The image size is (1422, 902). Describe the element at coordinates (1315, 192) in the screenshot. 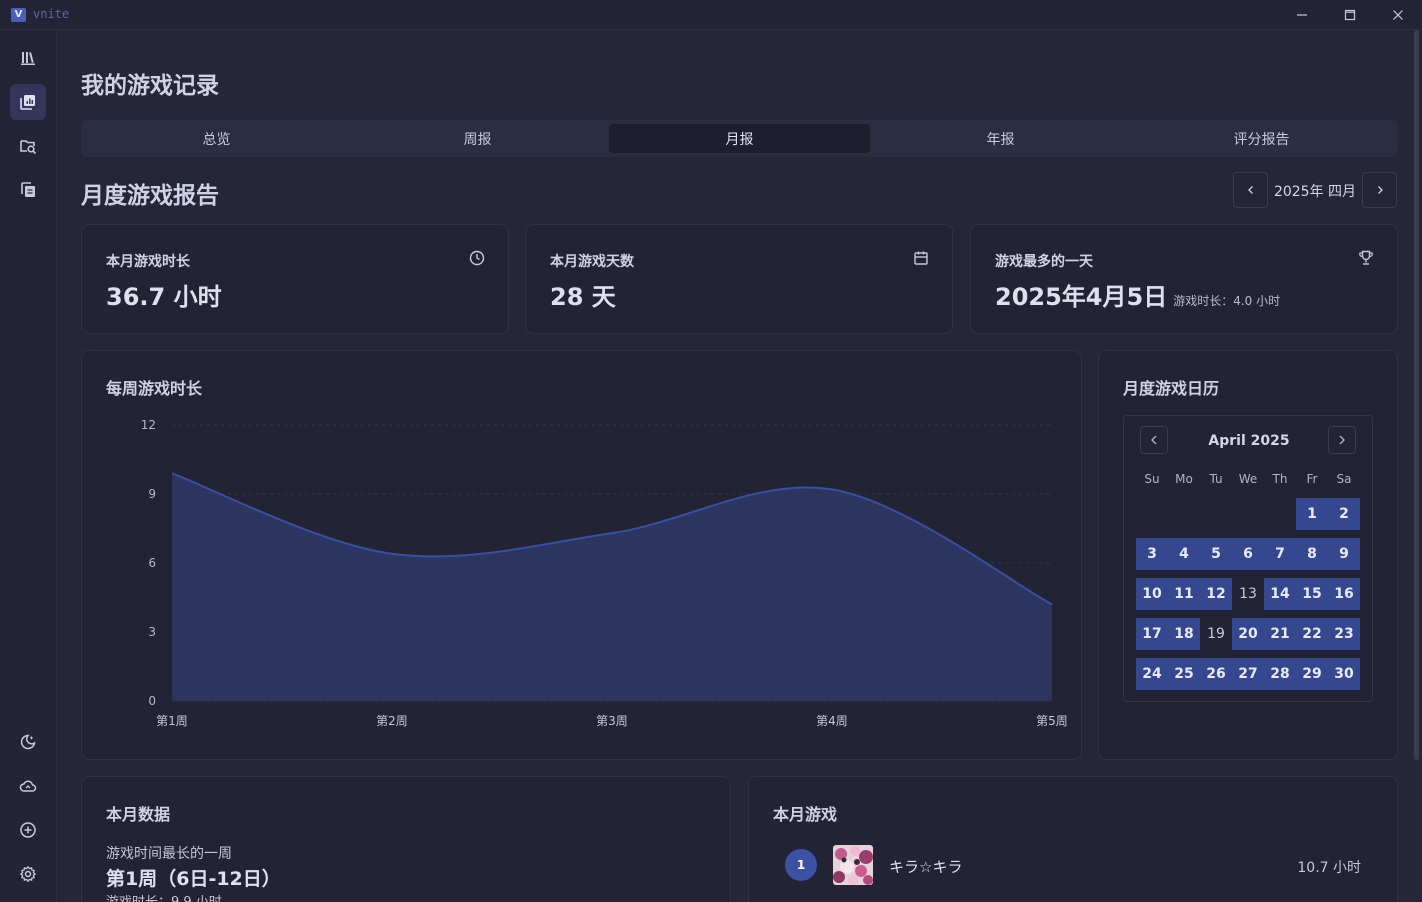

I see `current-month-label: 2025年 四月` at that location.